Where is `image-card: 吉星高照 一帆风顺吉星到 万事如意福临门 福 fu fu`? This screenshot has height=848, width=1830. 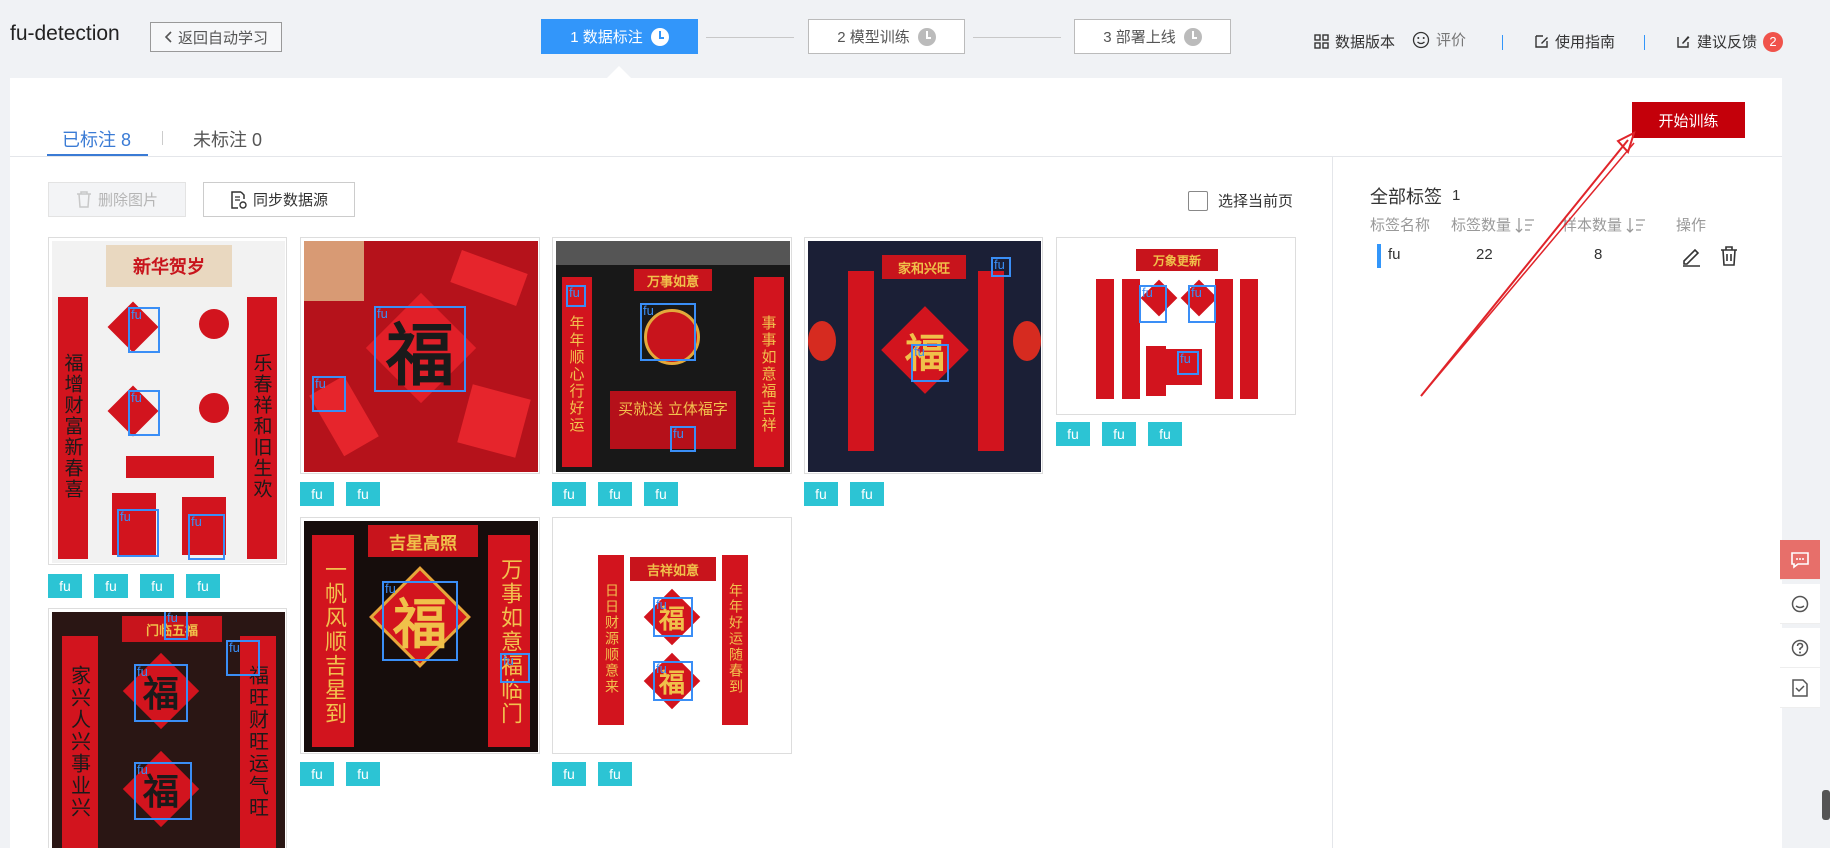 image-card: 吉星高照 一帆风顺吉星到 万事如意福临门 福 fu fu is located at coordinates (420, 635).